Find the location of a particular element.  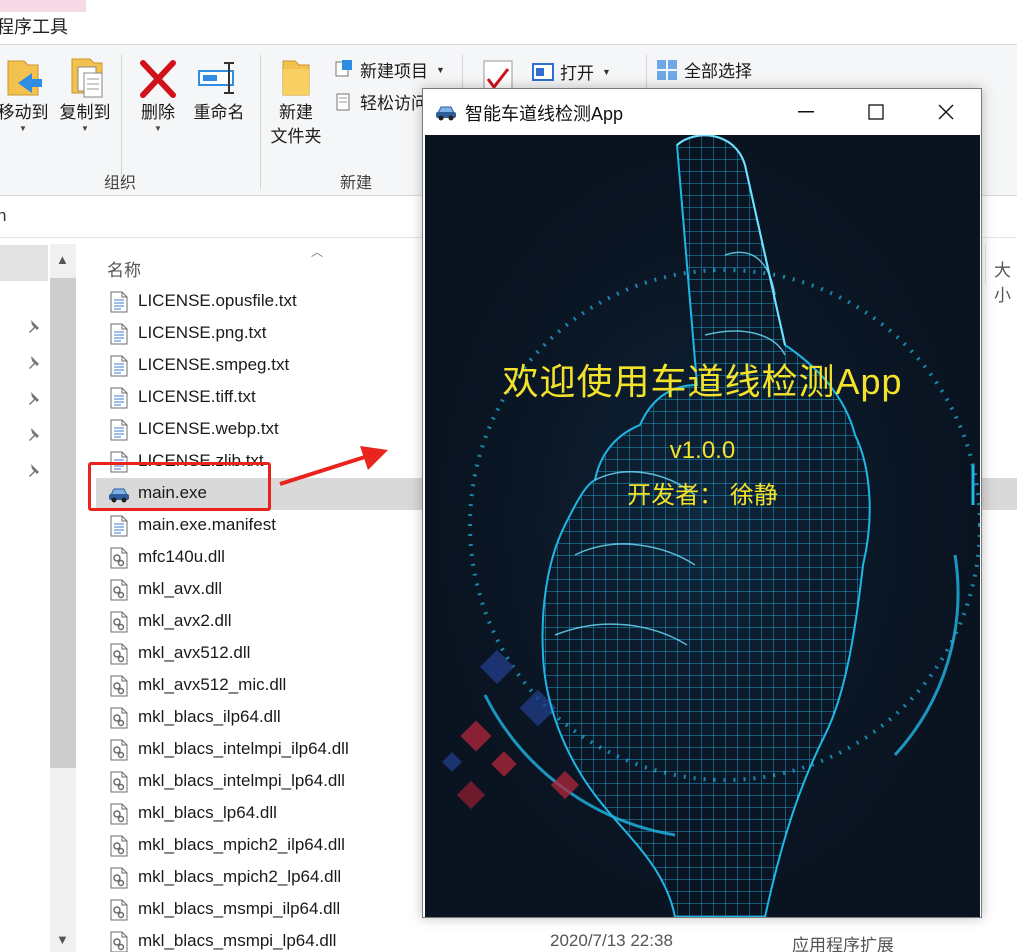

file-name: mkl_blacs_lp64.dll is located at coordinates (207, 812).